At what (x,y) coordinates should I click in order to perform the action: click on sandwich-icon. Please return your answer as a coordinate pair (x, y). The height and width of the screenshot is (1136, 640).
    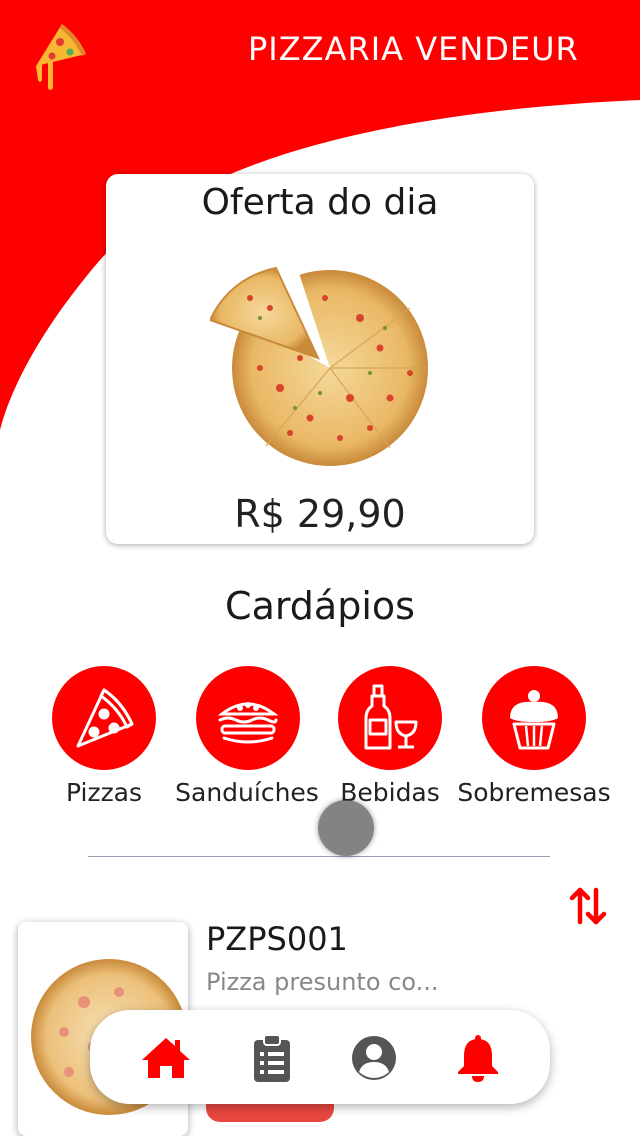
    Looking at the image, I should click on (248, 723).